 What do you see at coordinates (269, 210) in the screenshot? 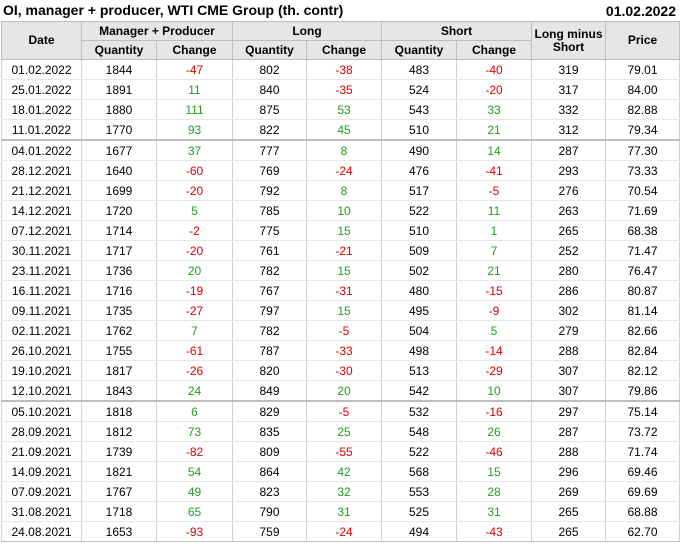
I see `cell-long-quantity: 785` at bounding box center [269, 210].